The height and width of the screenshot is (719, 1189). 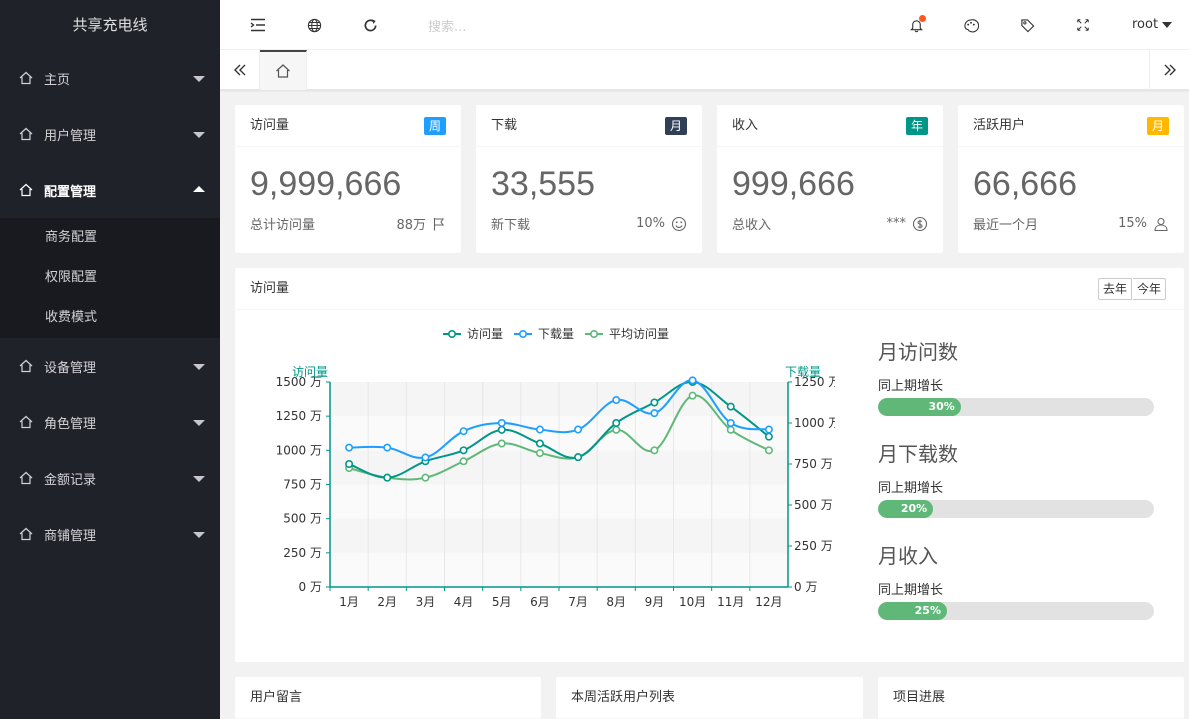 What do you see at coordinates (299, 450) in the screenshot?
I see `left-axis-tick-label: 1000 万` at bounding box center [299, 450].